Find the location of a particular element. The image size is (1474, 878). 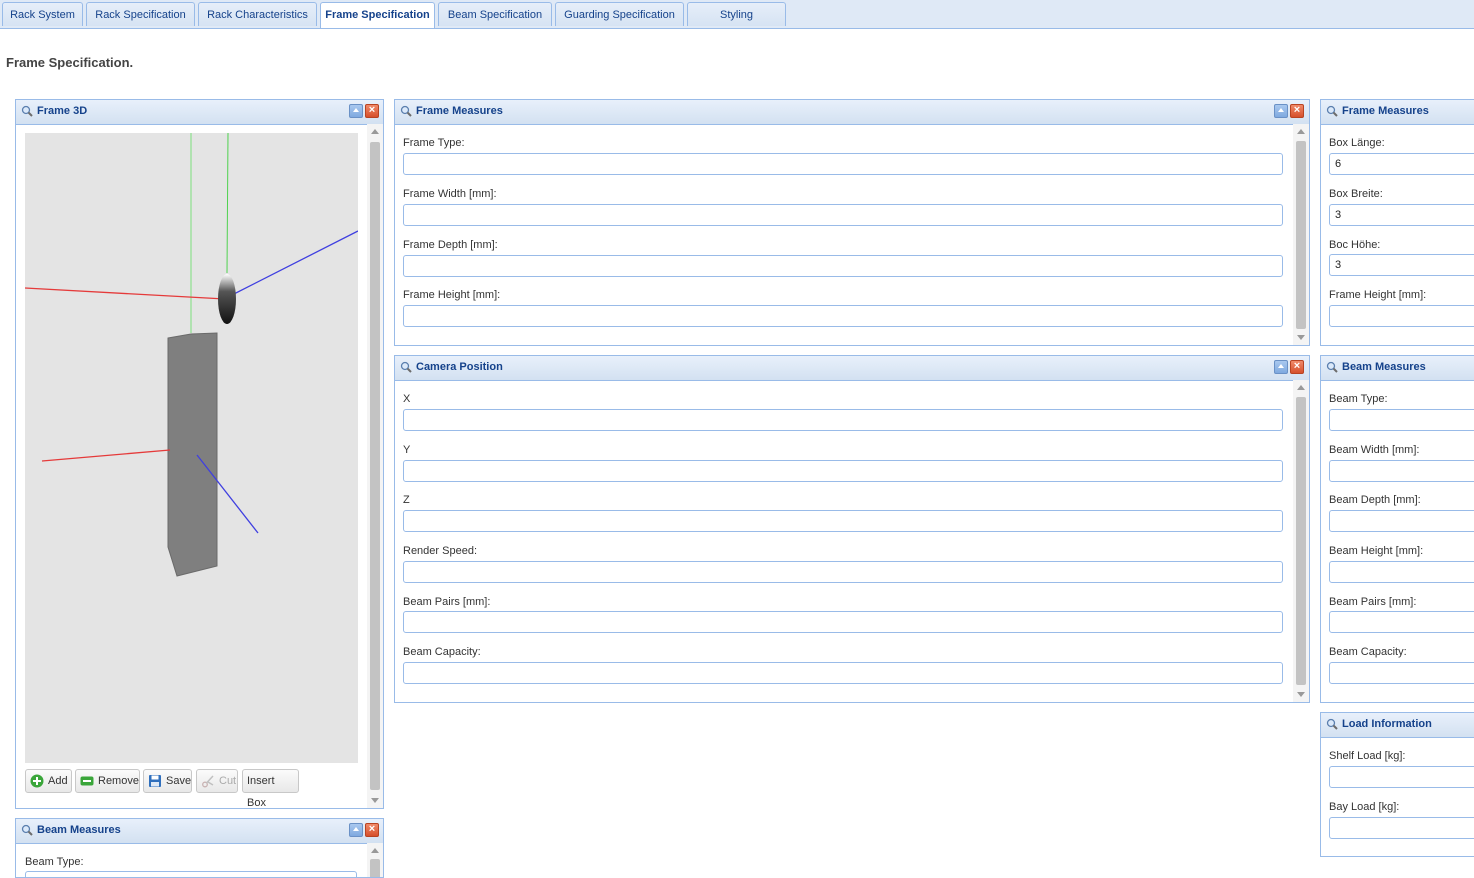

add-icon is located at coordinates (37, 781).